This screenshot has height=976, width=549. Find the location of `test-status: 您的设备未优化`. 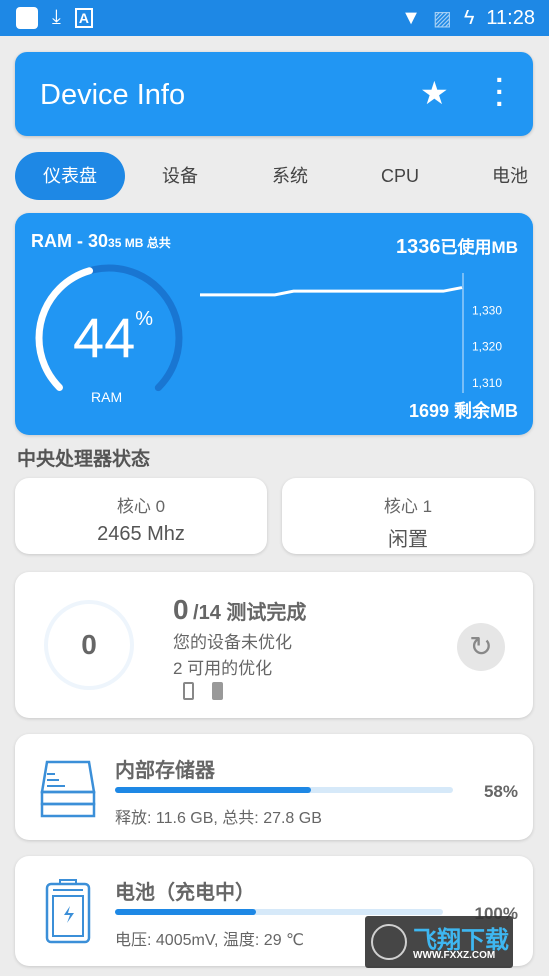

test-status: 您的设备未优化 is located at coordinates (232, 642).